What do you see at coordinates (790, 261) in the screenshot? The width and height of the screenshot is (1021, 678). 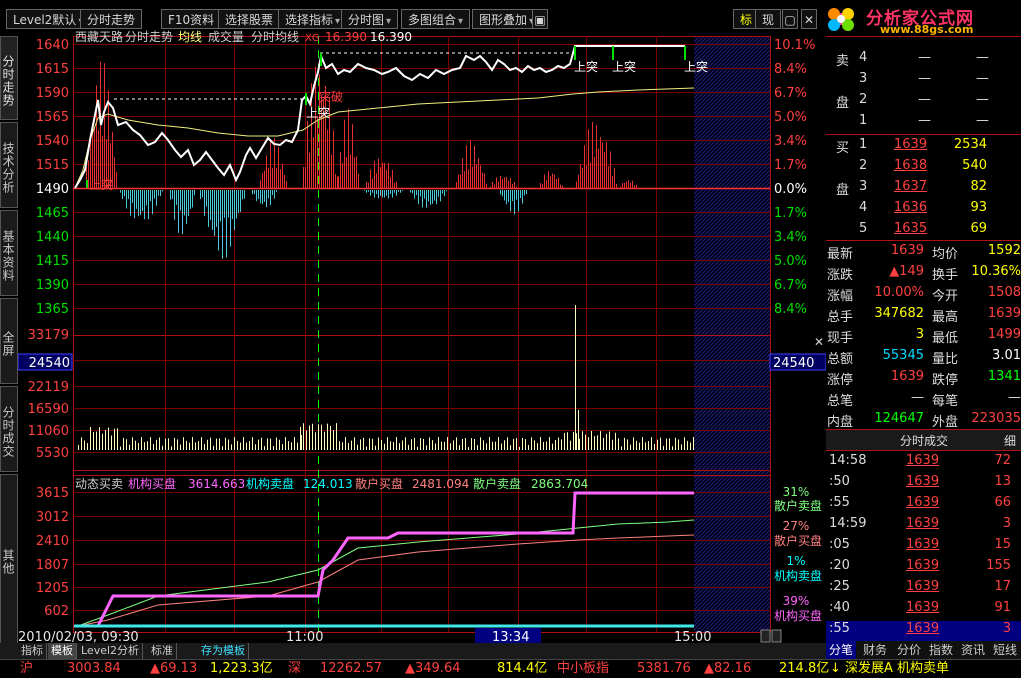 I see `pct-axis-tick: 5.0%` at bounding box center [790, 261].